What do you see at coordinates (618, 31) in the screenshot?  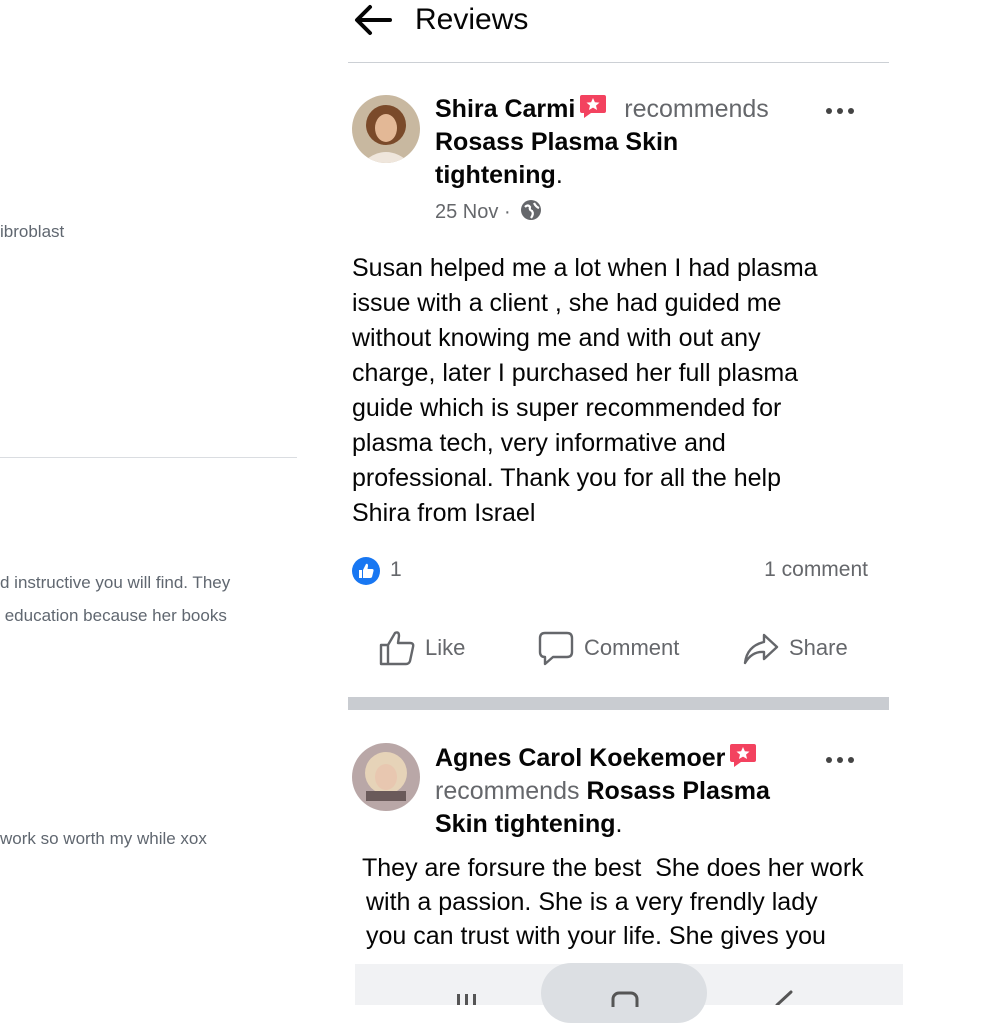 I see `reviews-header: Reviews` at bounding box center [618, 31].